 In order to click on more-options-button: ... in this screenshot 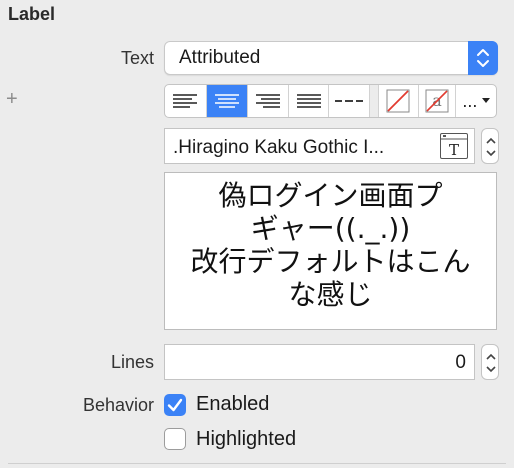, I will do `click(476, 101)`.